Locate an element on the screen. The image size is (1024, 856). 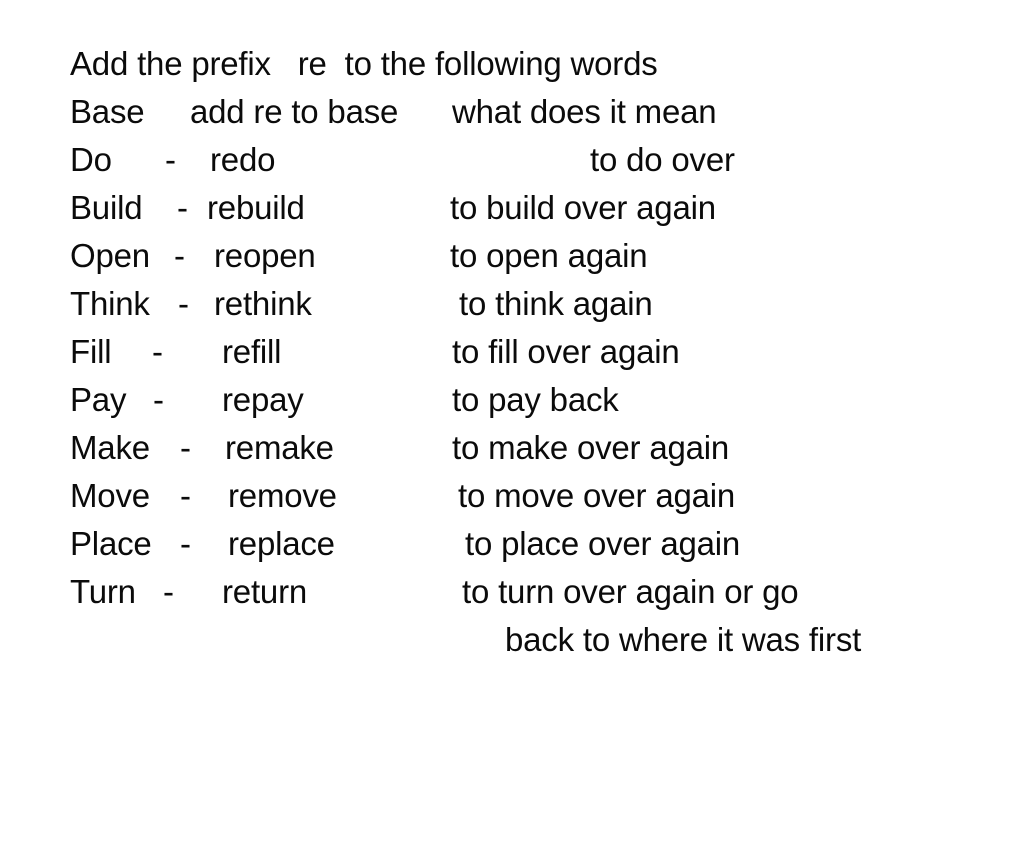
word-row: Do - redo to do over is located at coordinates (512, 160).